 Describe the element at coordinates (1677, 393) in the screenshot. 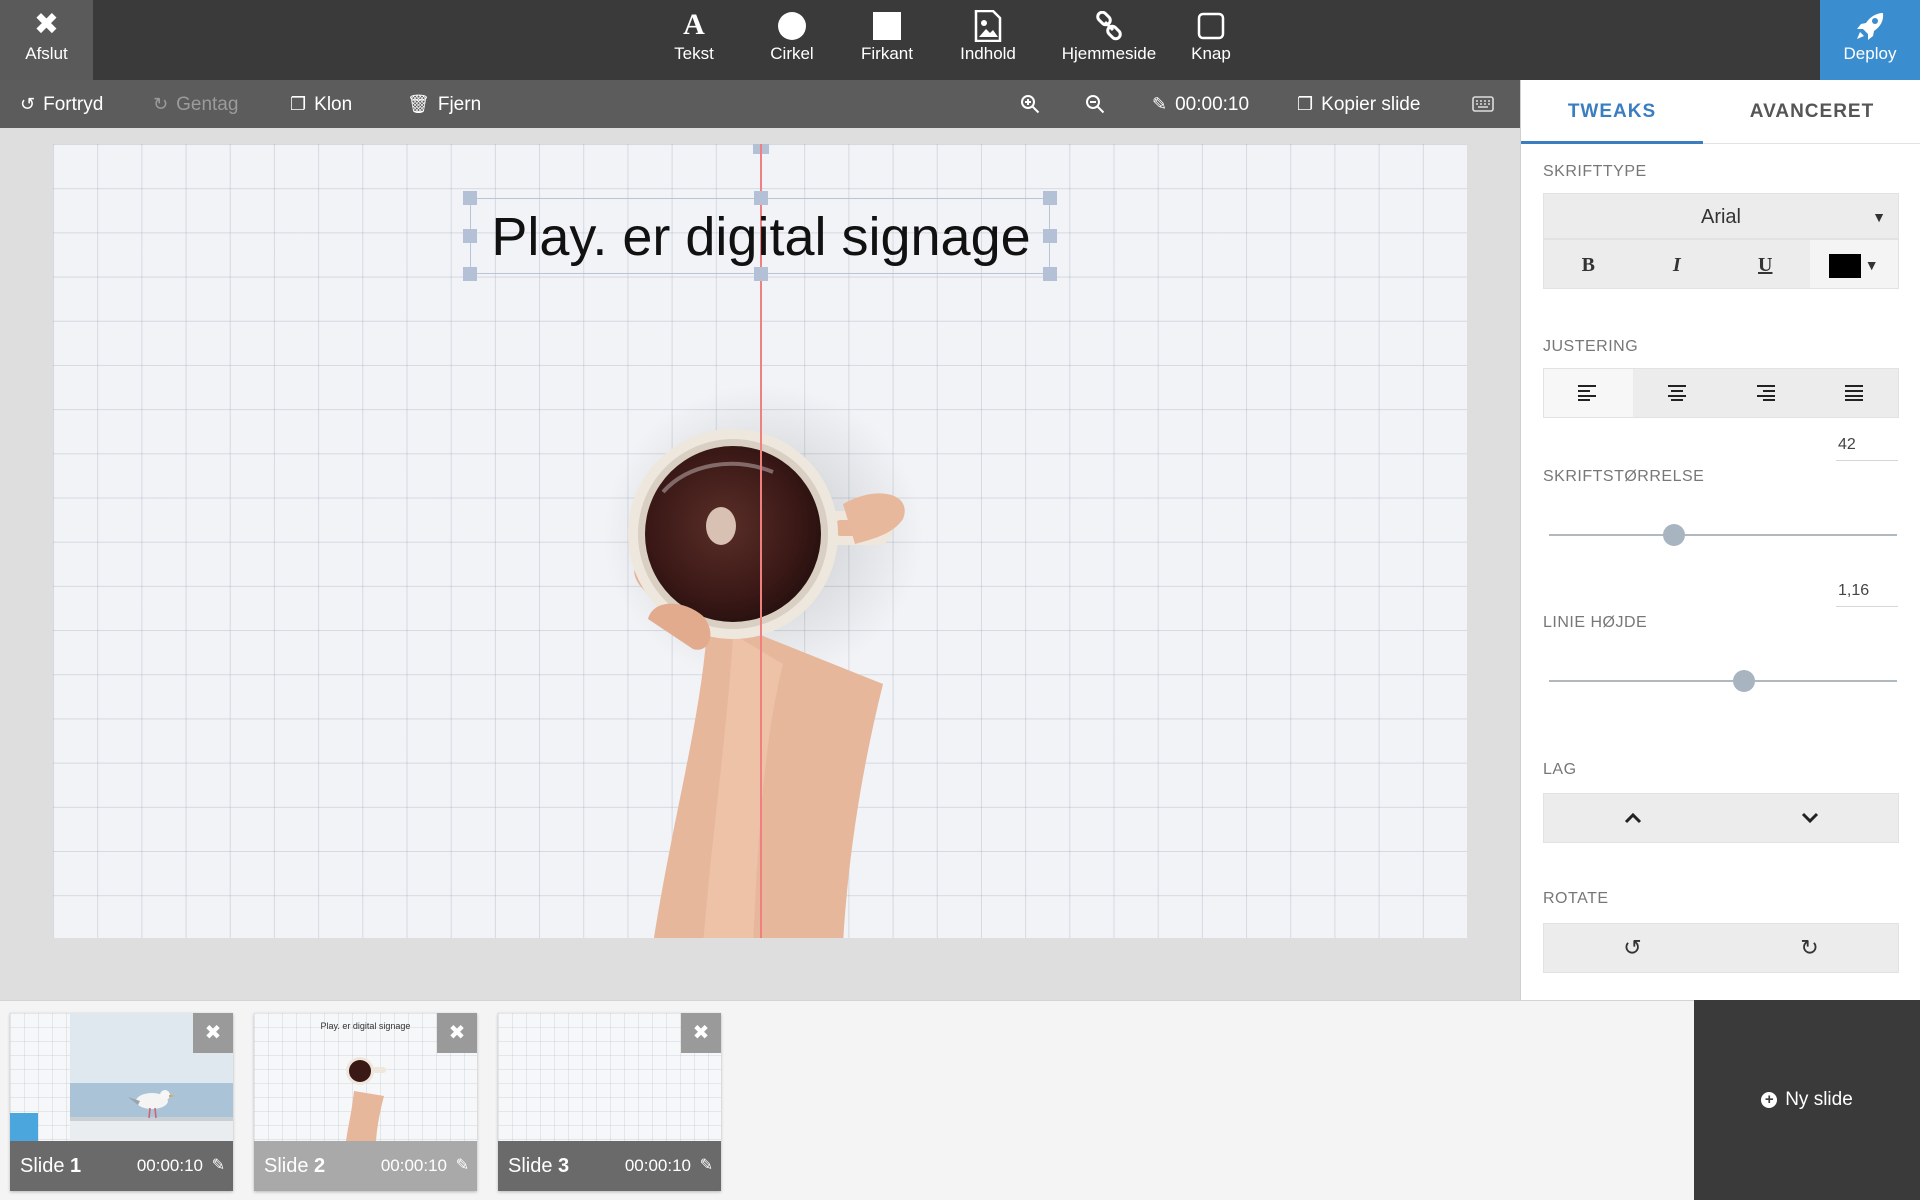

I see `align-center-button` at that location.